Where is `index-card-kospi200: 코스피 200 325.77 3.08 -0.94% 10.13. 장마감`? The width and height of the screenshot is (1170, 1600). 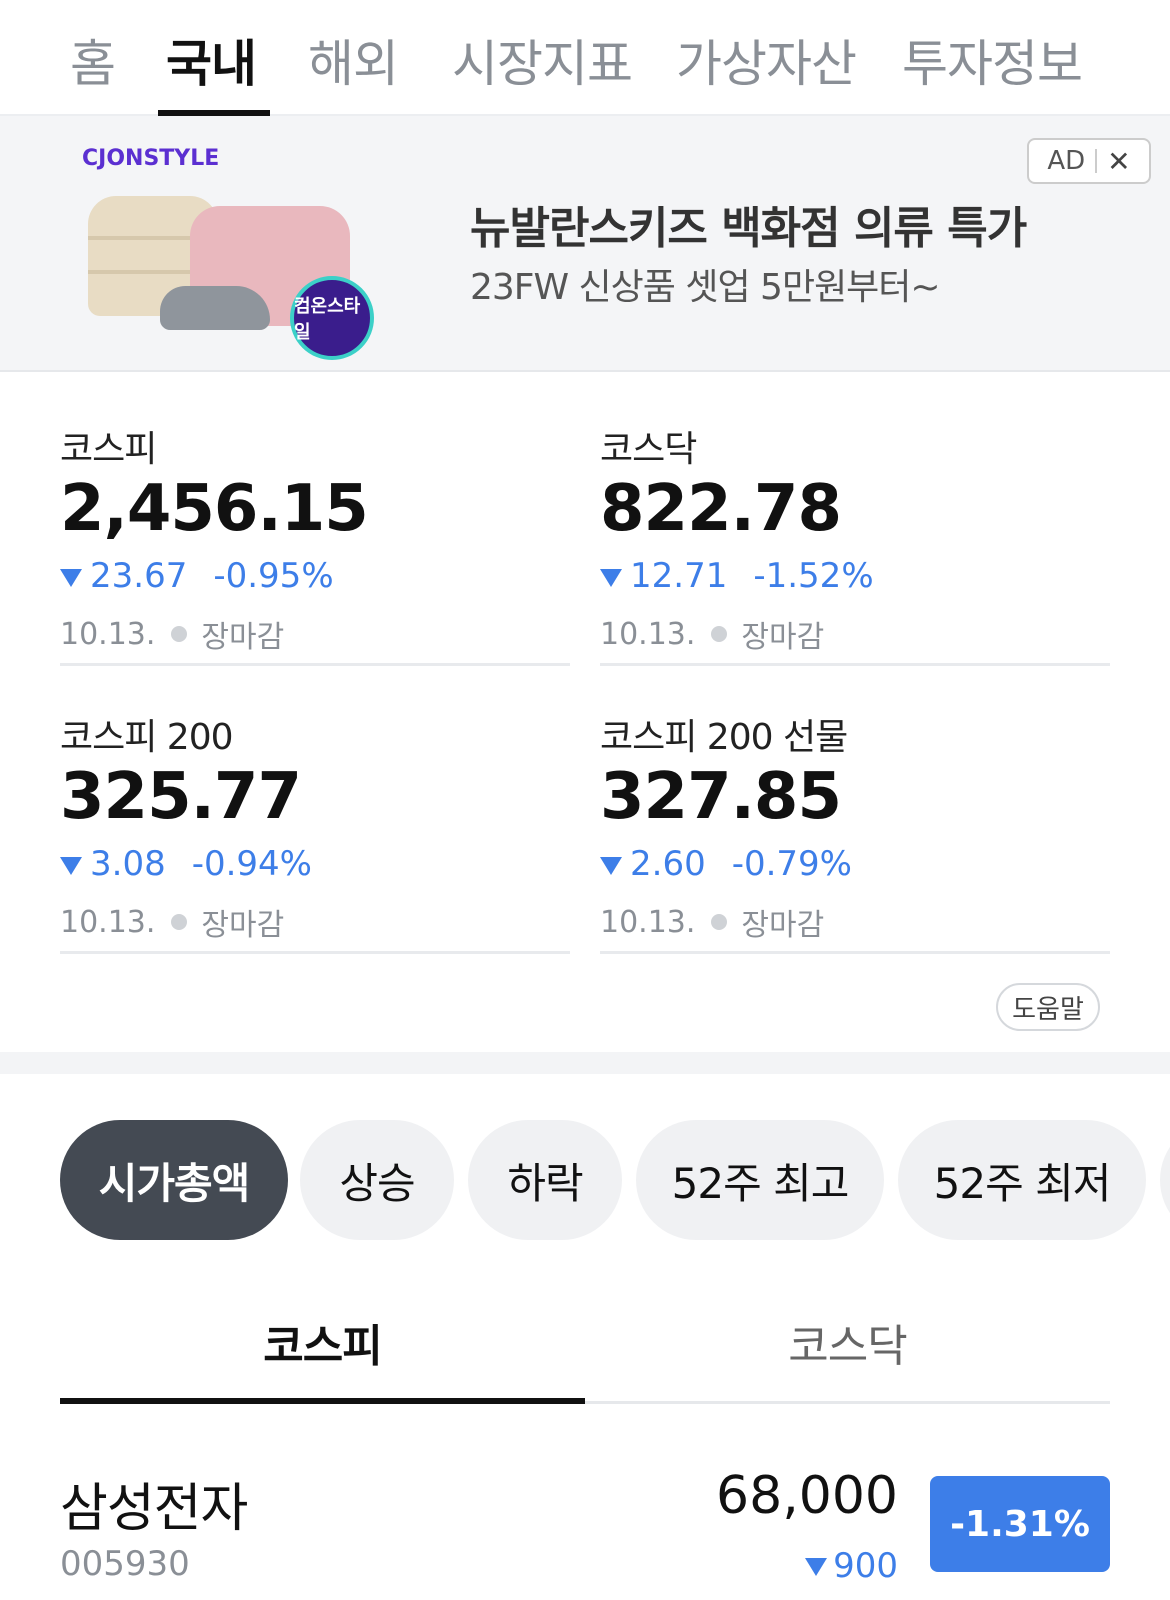
index-card-kospi200: 코스피 200 325.77 3.08 -0.94% 10.13. 장마감 is located at coordinates (315, 809).